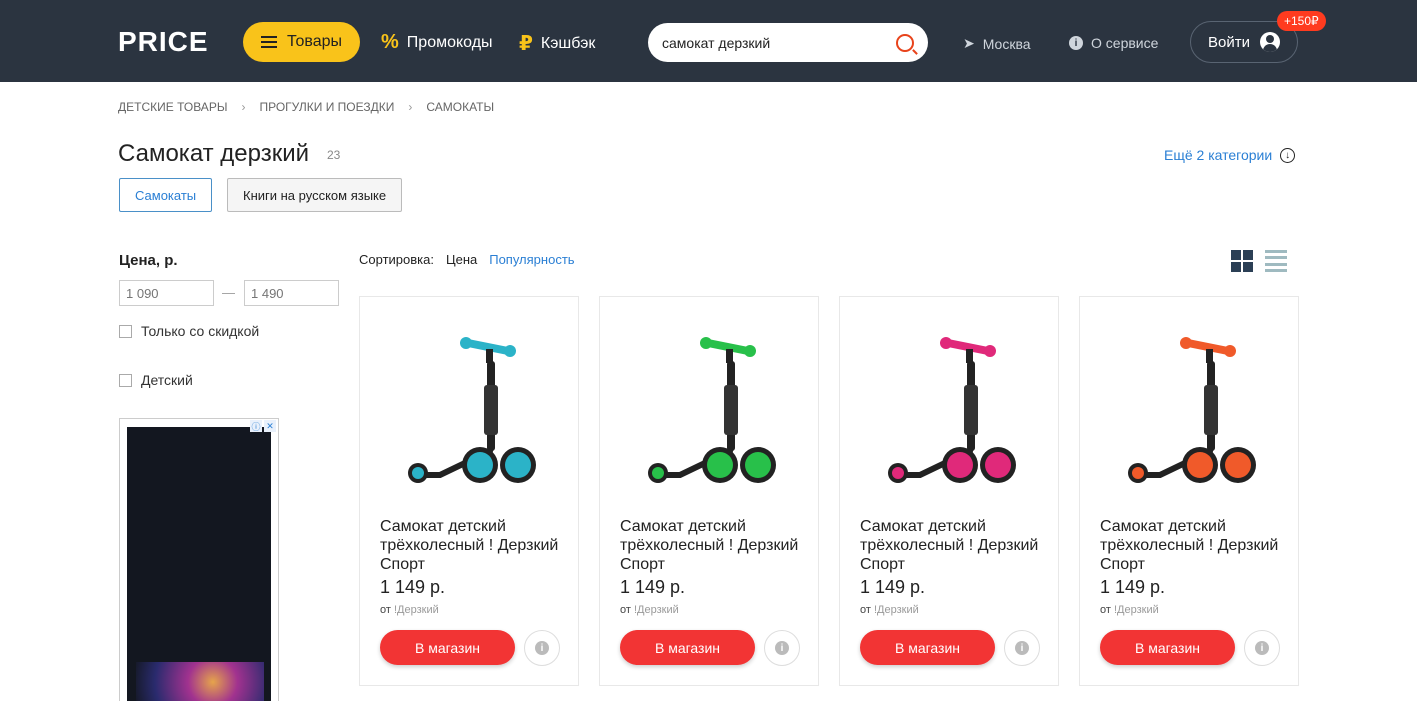  What do you see at coordinates (1125, 43) in the screenshot?
I see `about-label: О сервисе` at bounding box center [1125, 43].